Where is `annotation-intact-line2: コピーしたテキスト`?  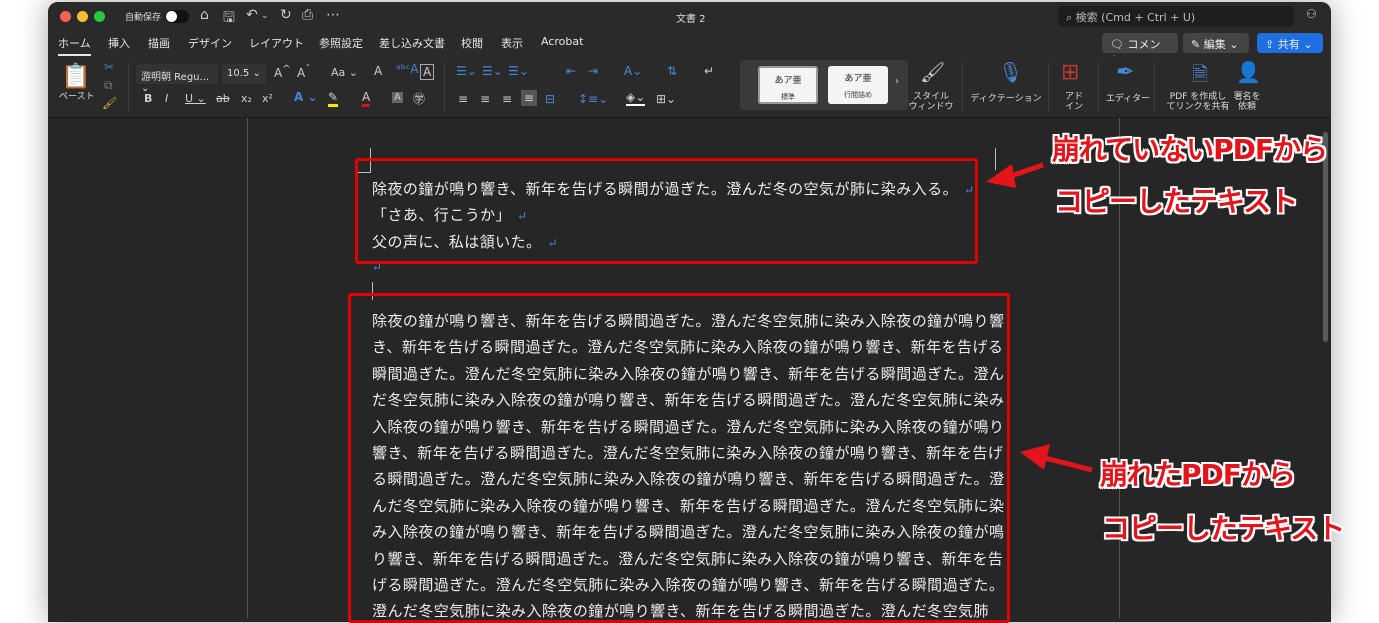 annotation-intact-line2: コピーしたテキスト is located at coordinates (1176, 201).